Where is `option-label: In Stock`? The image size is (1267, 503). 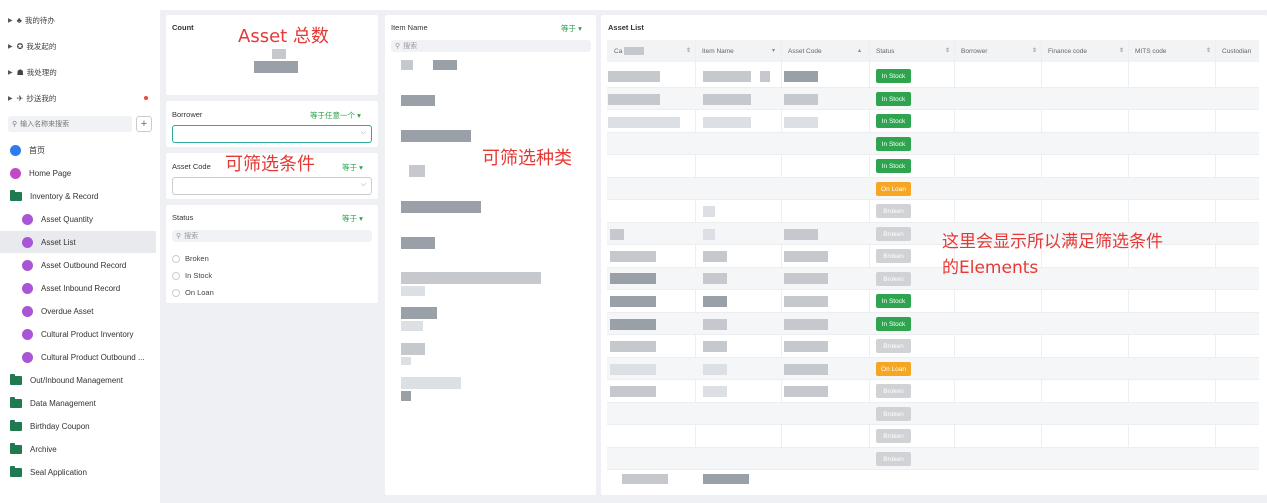 option-label: In Stock is located at coordinates (199, 275).